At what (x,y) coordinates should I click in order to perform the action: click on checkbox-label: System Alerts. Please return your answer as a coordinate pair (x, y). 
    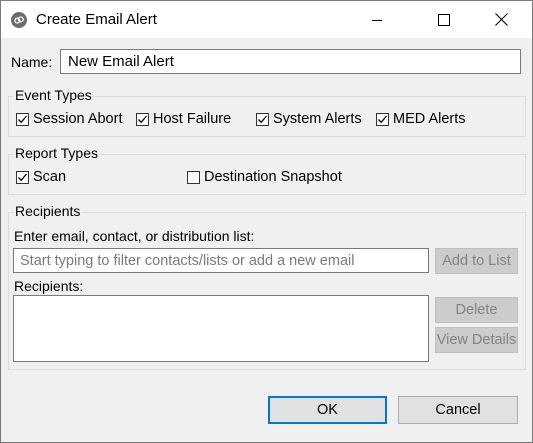
    Looking at the image, I should click on (317, 119).